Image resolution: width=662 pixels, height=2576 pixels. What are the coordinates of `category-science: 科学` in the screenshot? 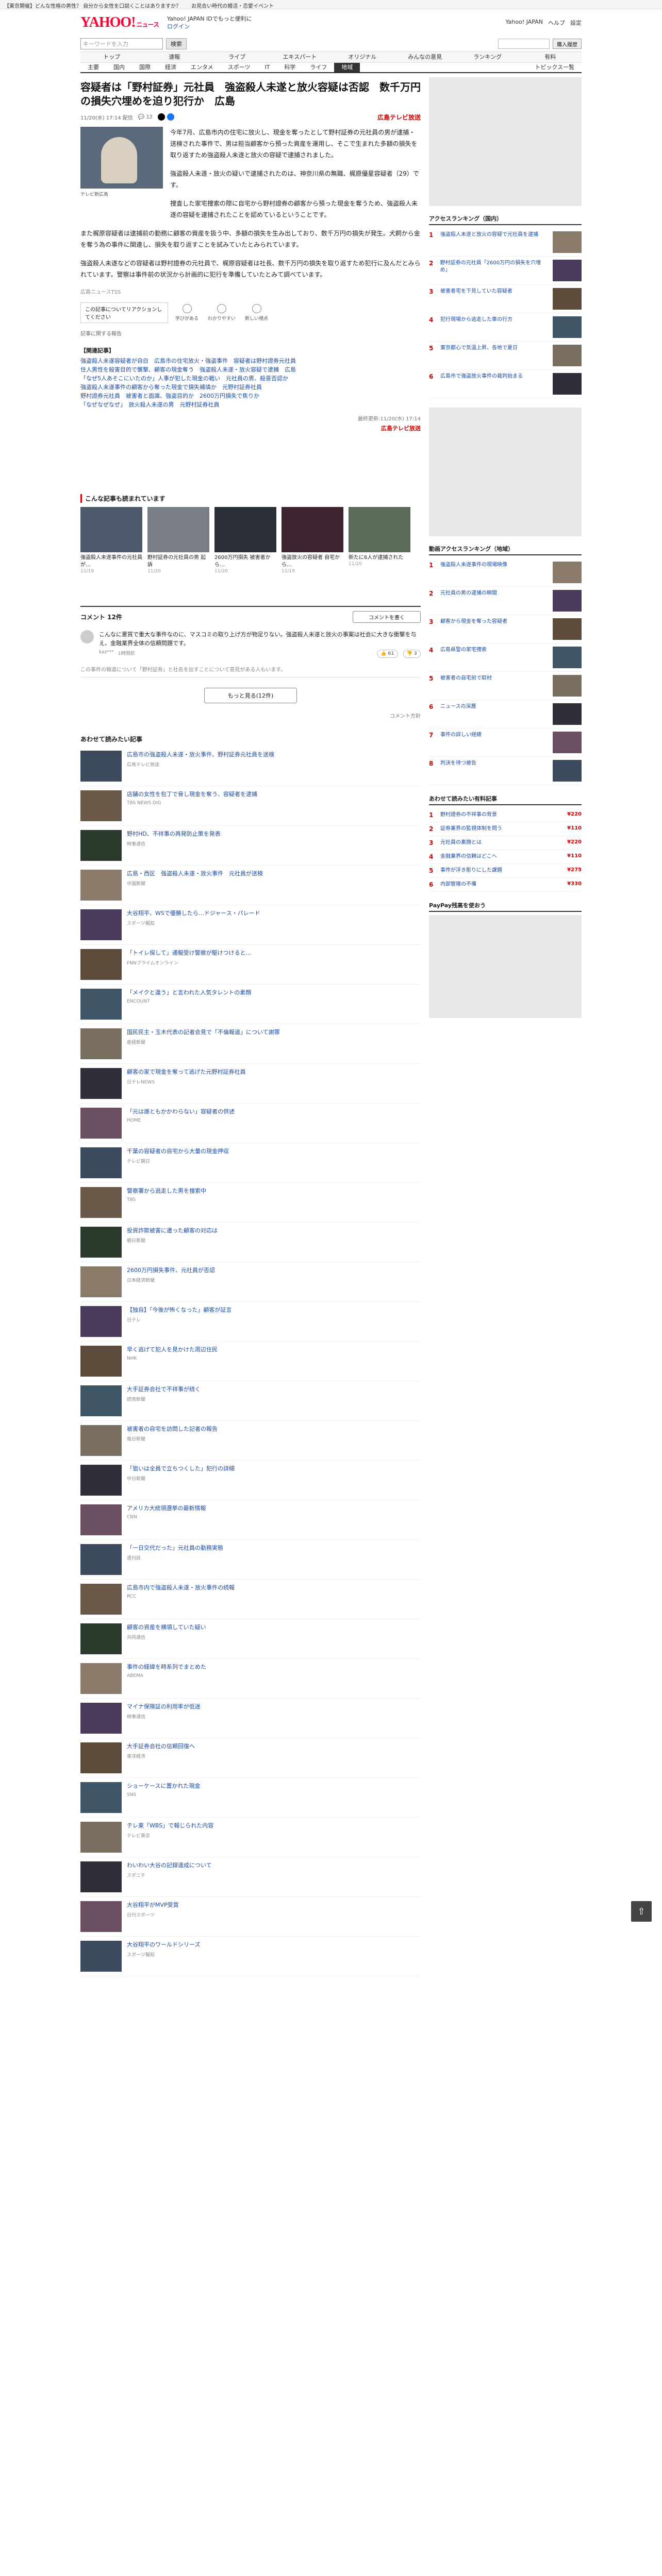 It's located at (290, 67).